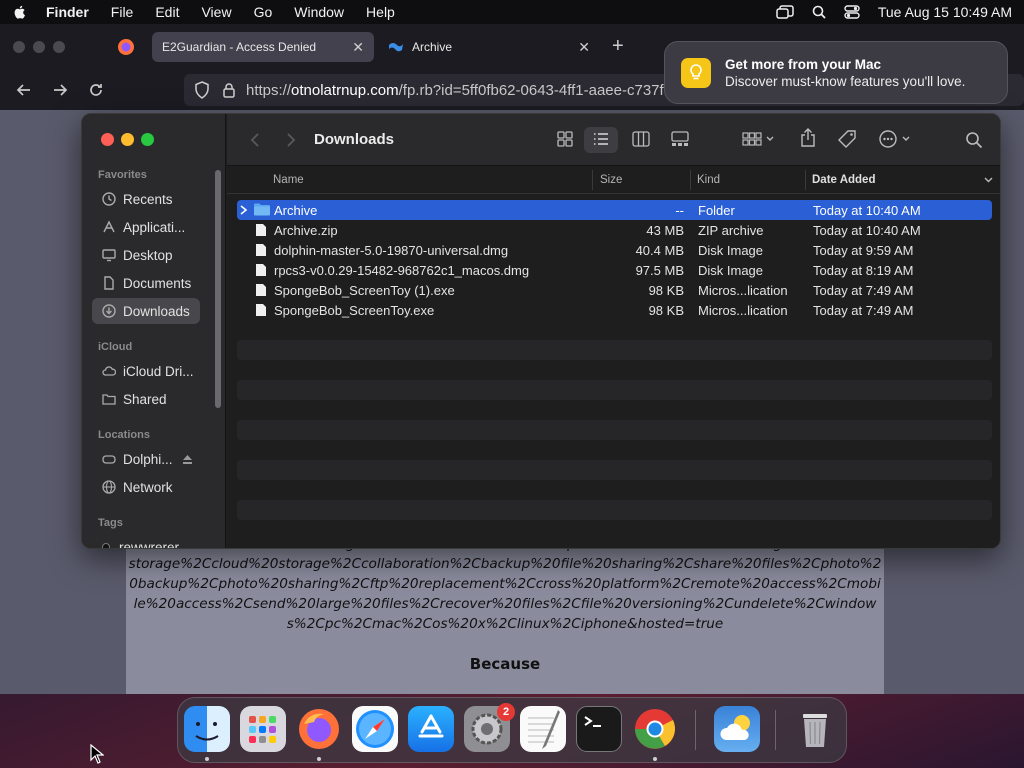 The width and height of the screenshot is (1024, 768). What do you see at coordinates (146, 199) in the screenshot?
I see `sidebar-item-recents: Recents` at bounding box center [146, 199].